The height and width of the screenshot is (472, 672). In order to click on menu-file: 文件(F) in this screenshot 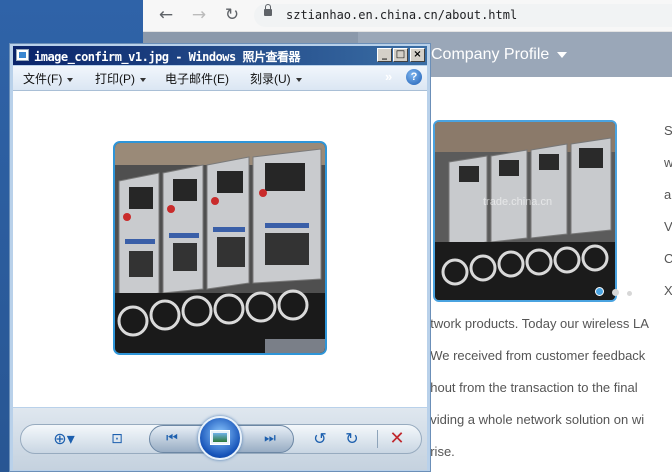, I will do `click(48, 78)`.